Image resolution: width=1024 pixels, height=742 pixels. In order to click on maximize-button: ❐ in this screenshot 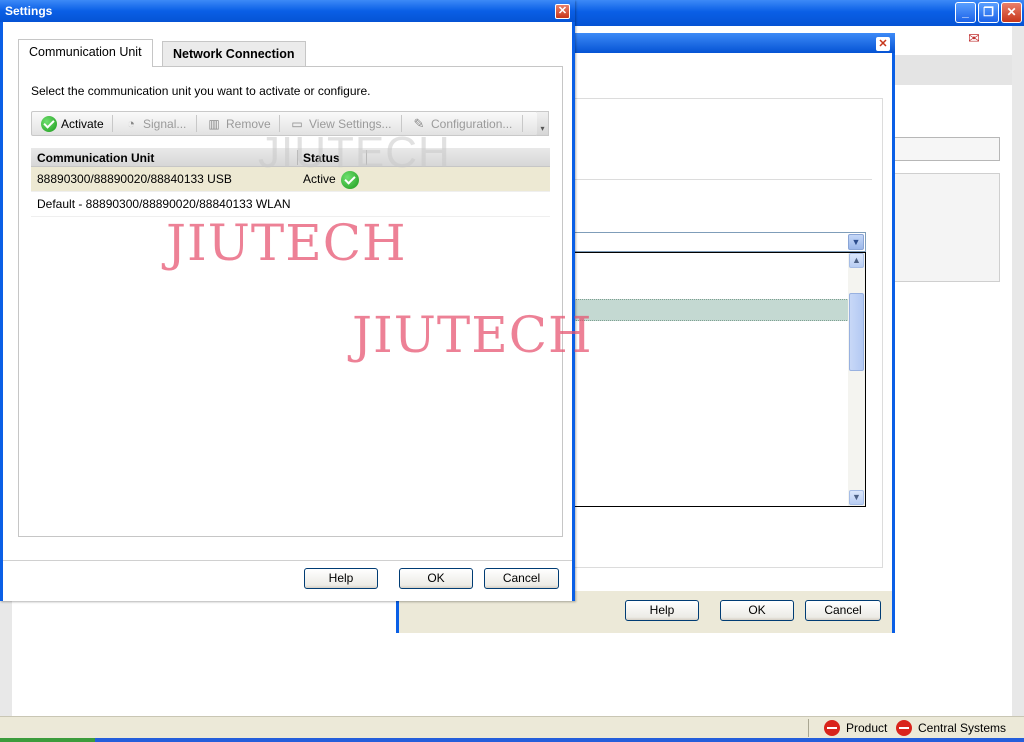, I will do `click(988, 12)`.